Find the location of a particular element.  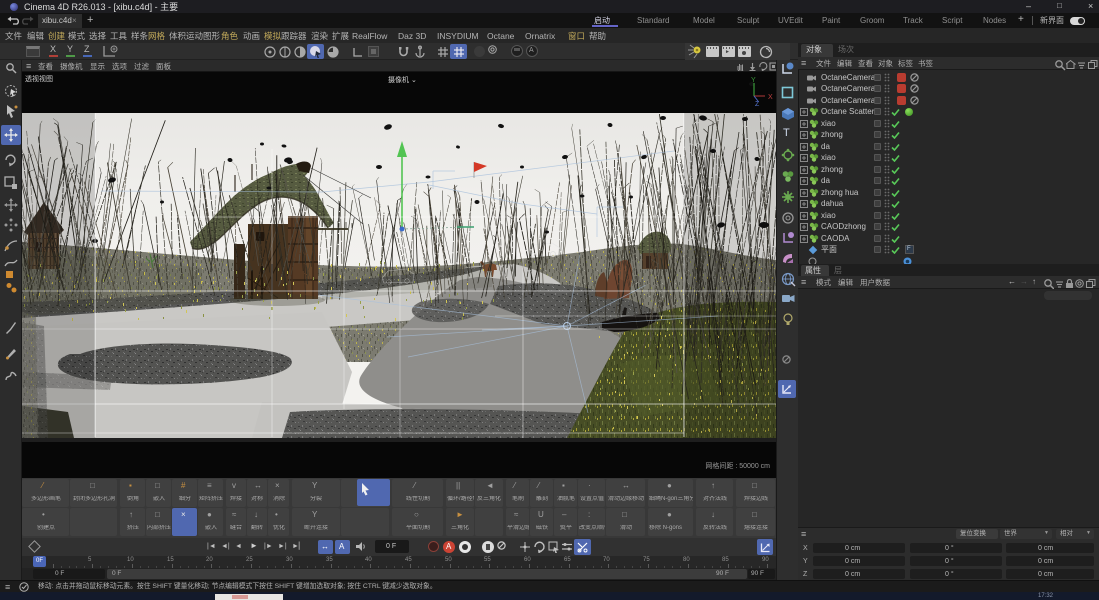

svg-text: Z is located at coordinates (757, 104).